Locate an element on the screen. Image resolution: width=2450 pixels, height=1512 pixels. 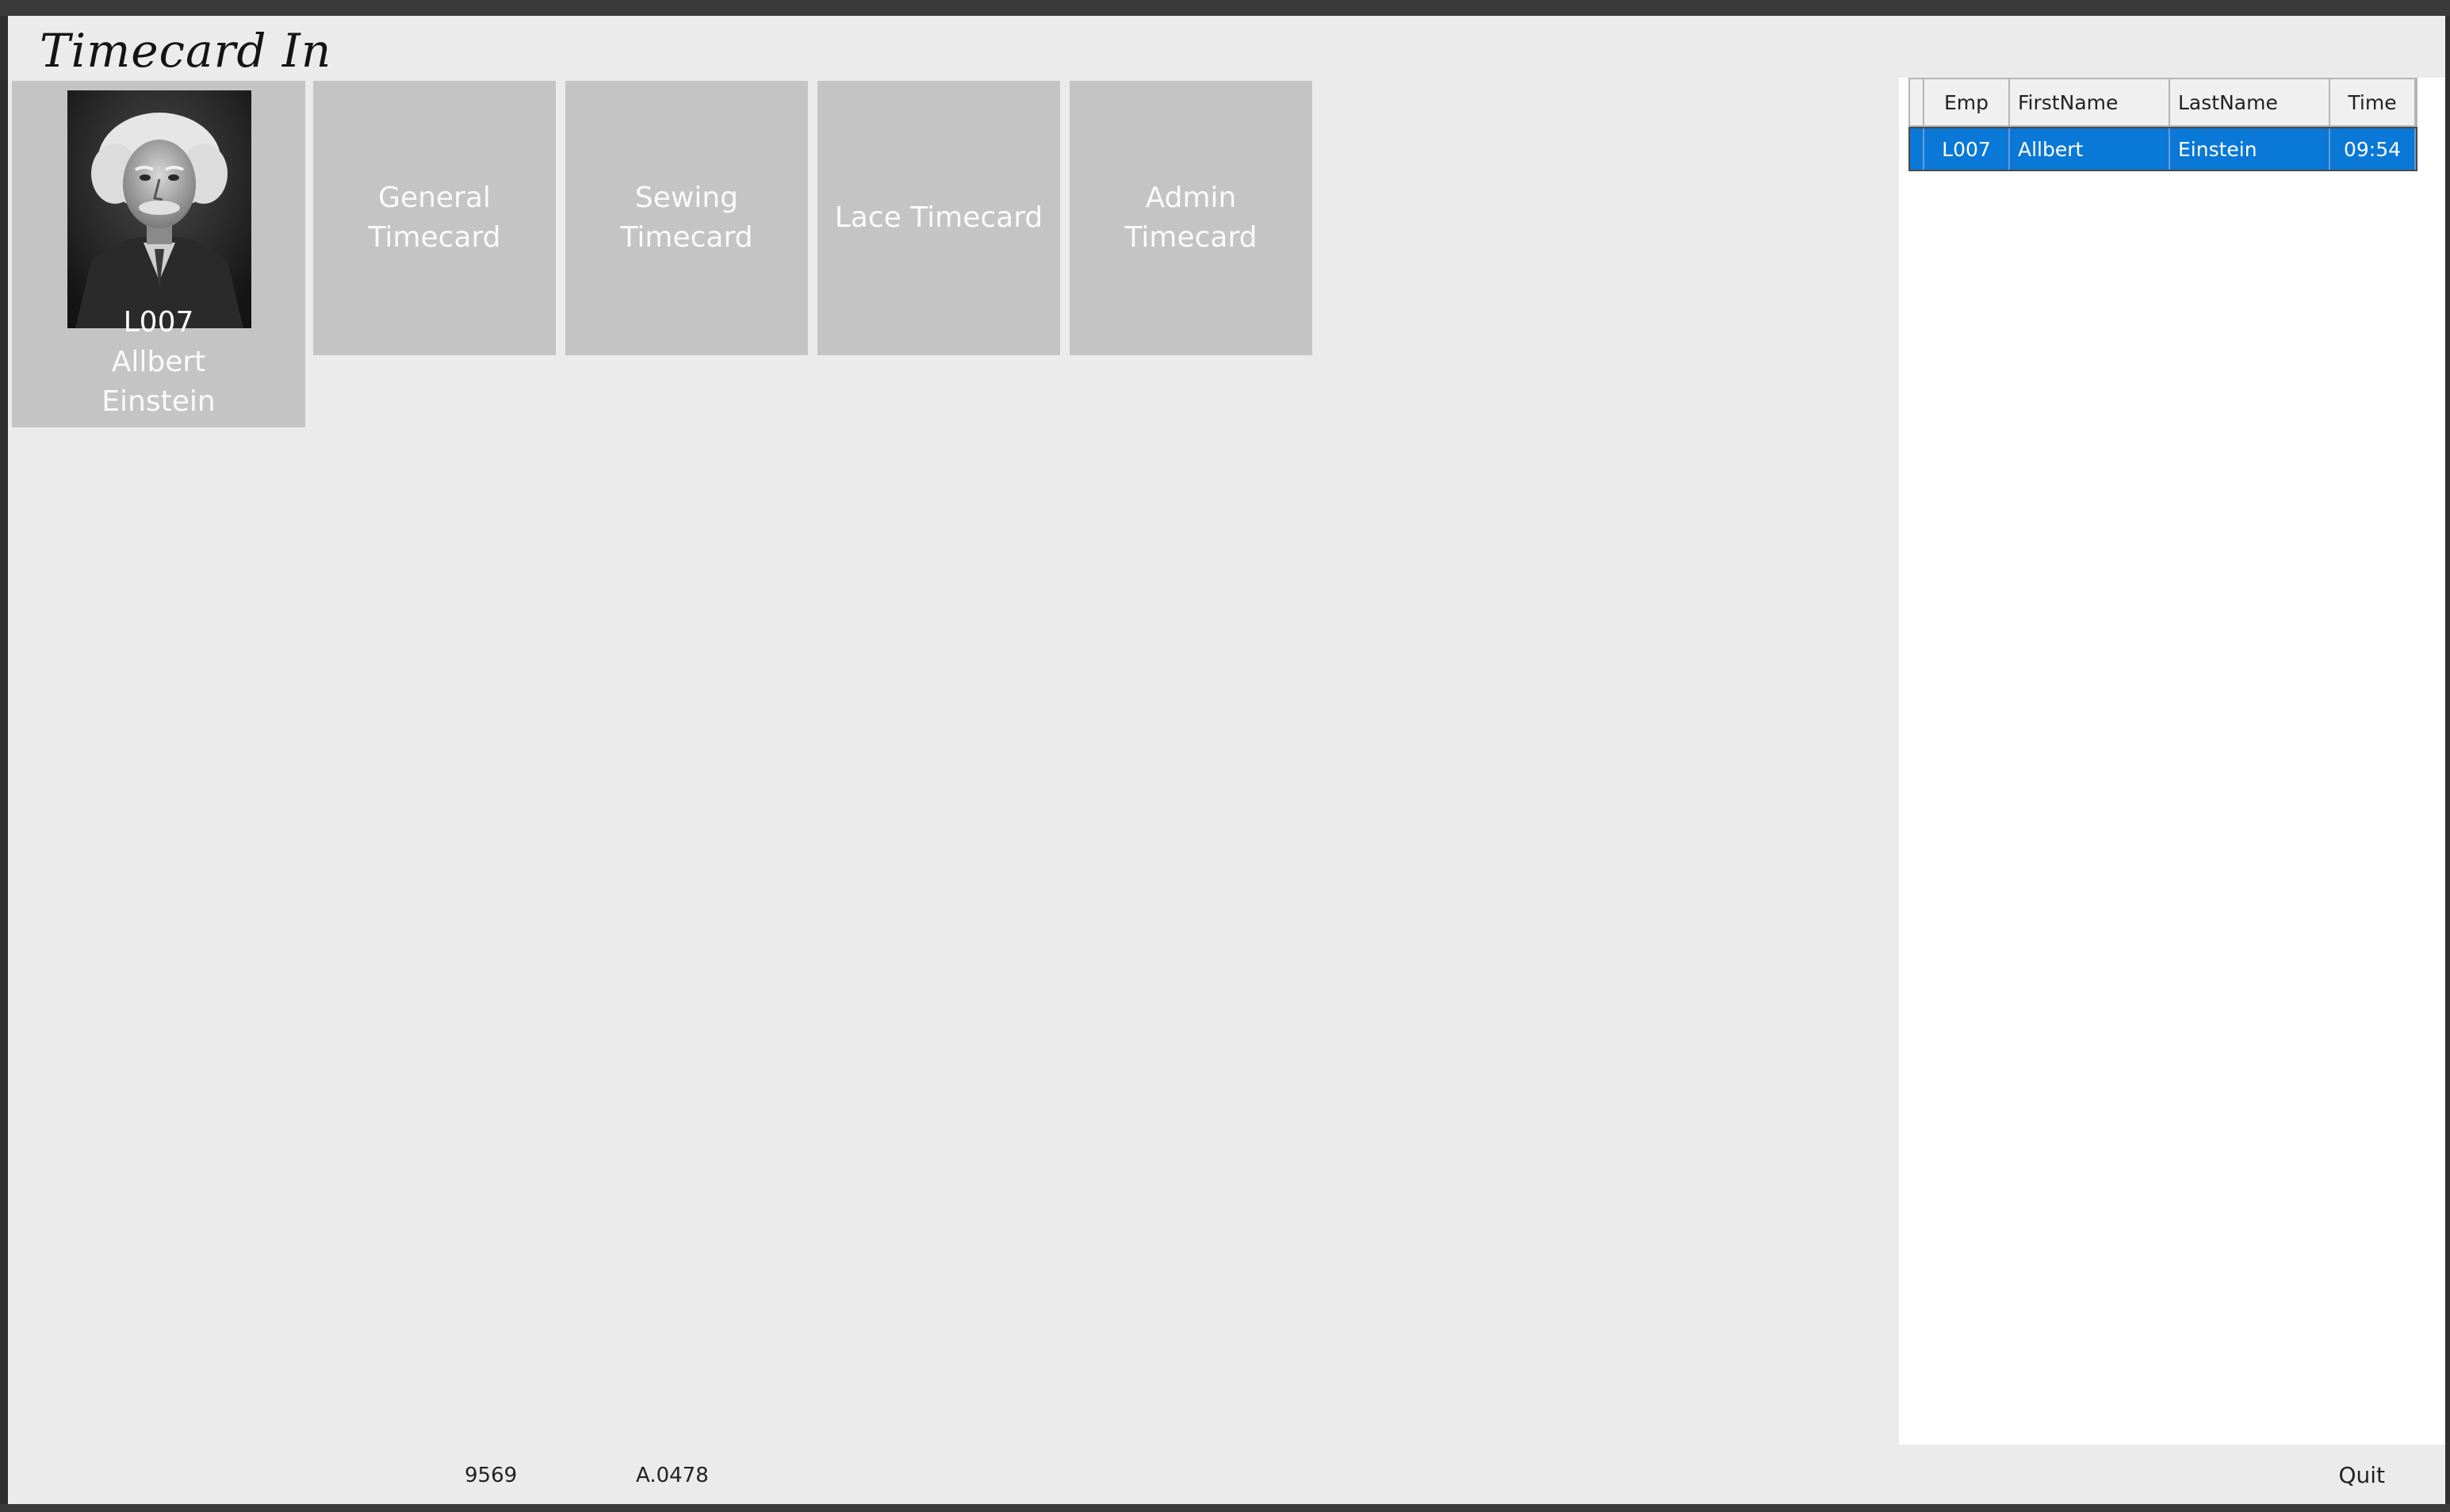
cell-emp: L007 is located at coordinates (1967, 149).